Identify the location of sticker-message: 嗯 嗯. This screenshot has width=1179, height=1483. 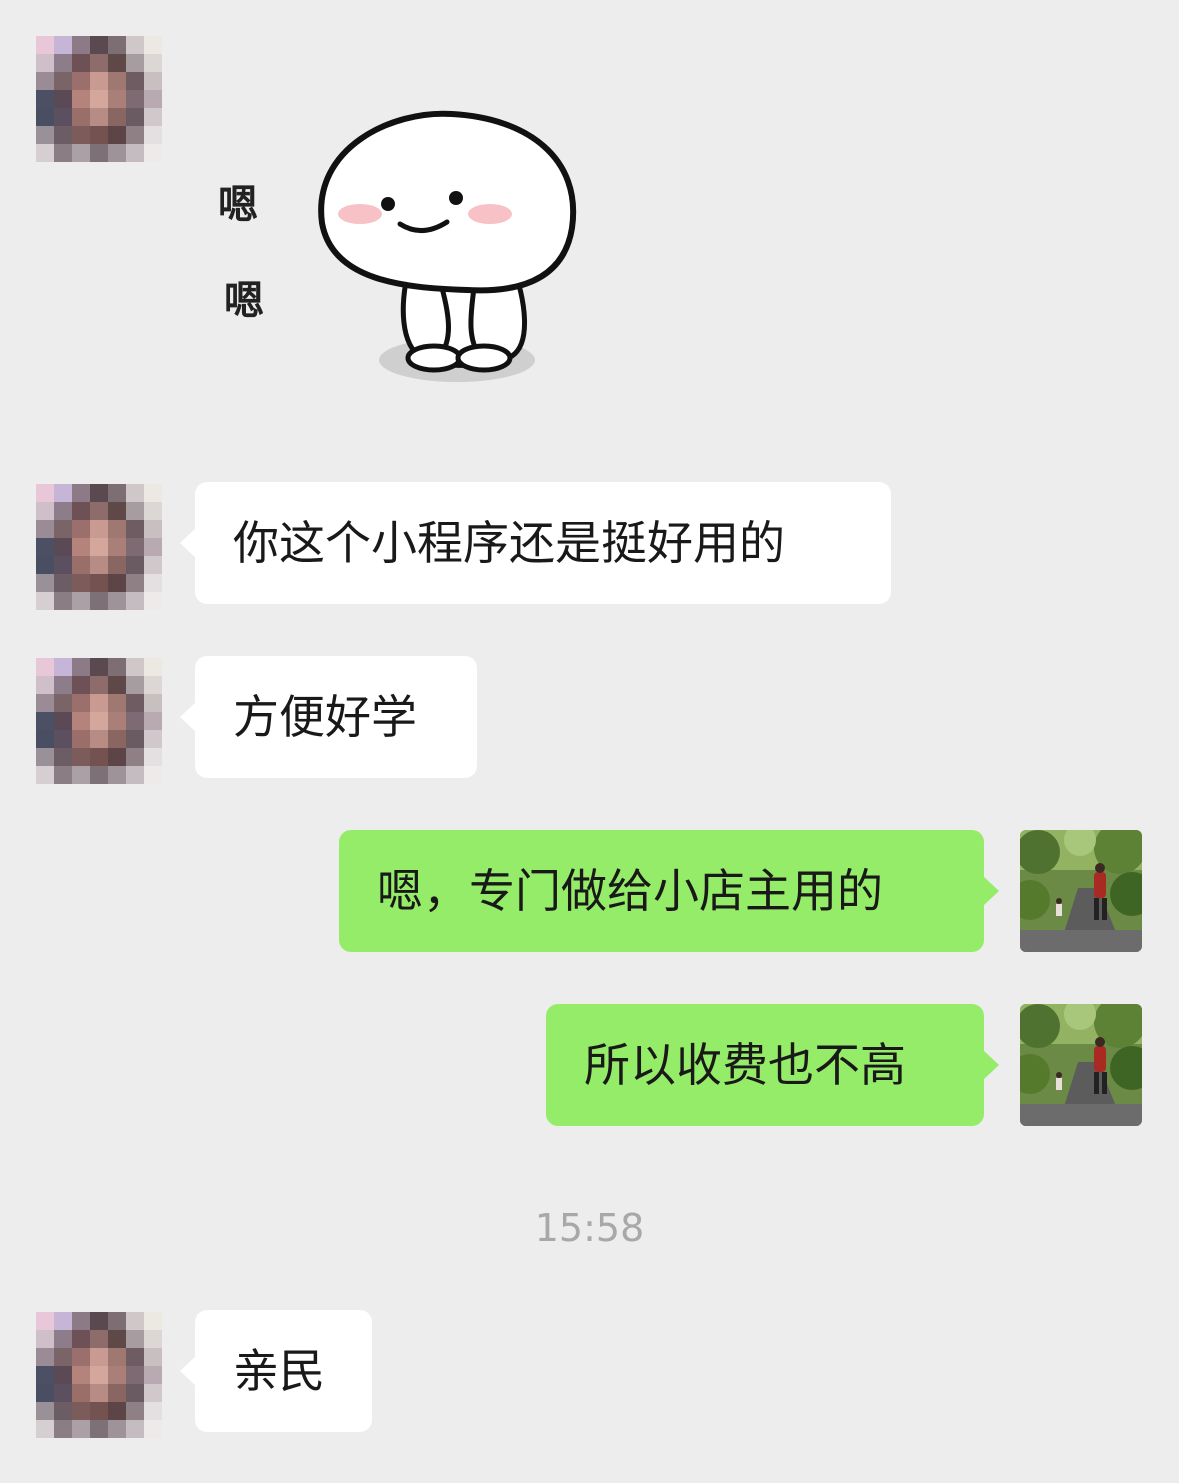
(402, 253).